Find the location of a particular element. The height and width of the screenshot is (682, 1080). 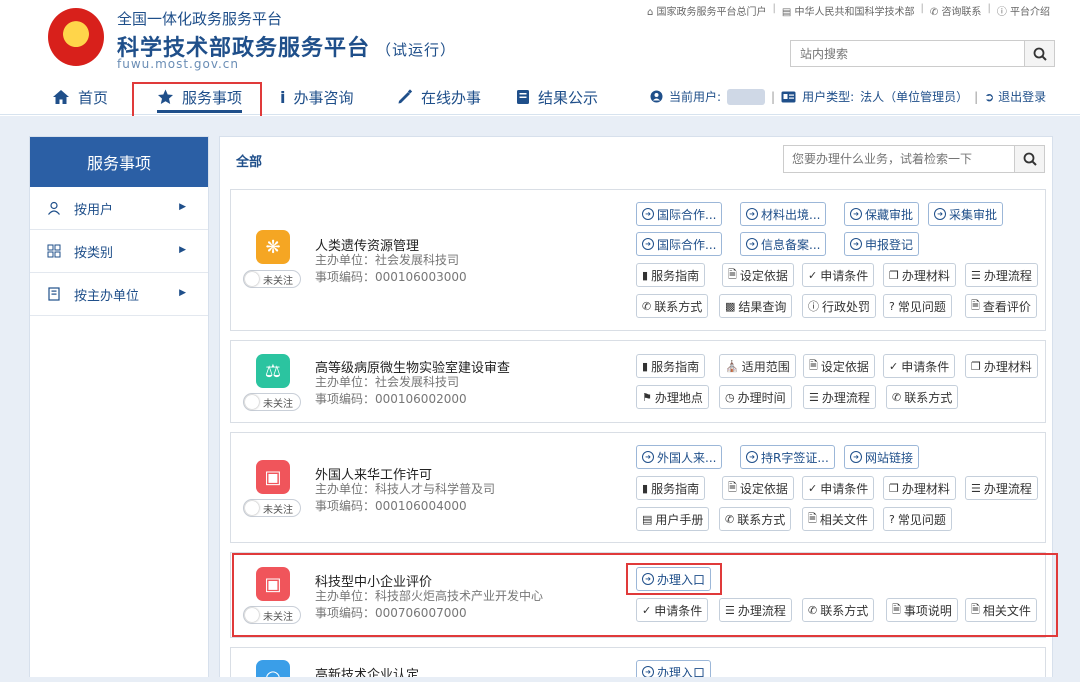

sidebar-item-by-category: 按类别 ▶ is located at coordinates (119, 251).